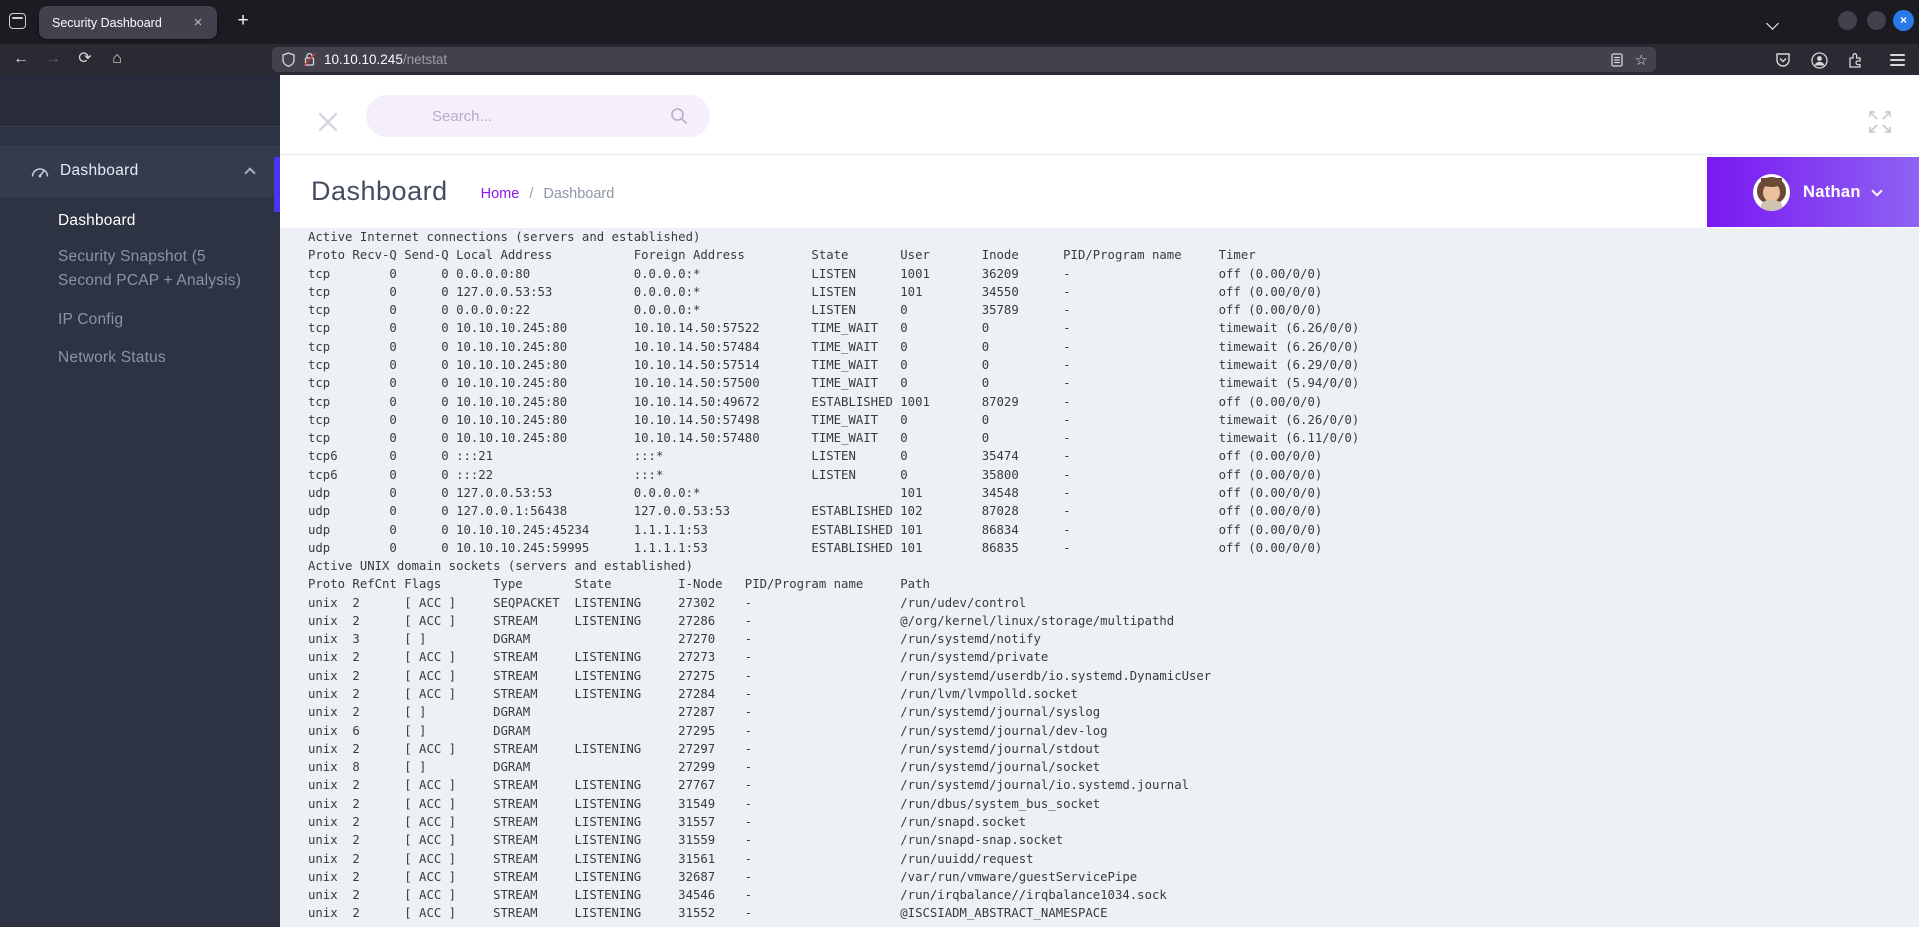  Describe the element at coordinates (40, 173) in the screenshot. I see `gauge-icon` at that location.